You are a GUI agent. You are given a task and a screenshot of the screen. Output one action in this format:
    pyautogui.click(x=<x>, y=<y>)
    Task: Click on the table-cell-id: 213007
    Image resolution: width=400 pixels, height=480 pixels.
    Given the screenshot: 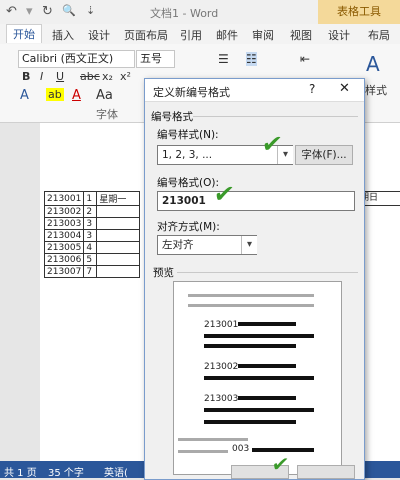 What is the action you would take?
    pyautogui.click(x=64, y=271)
    